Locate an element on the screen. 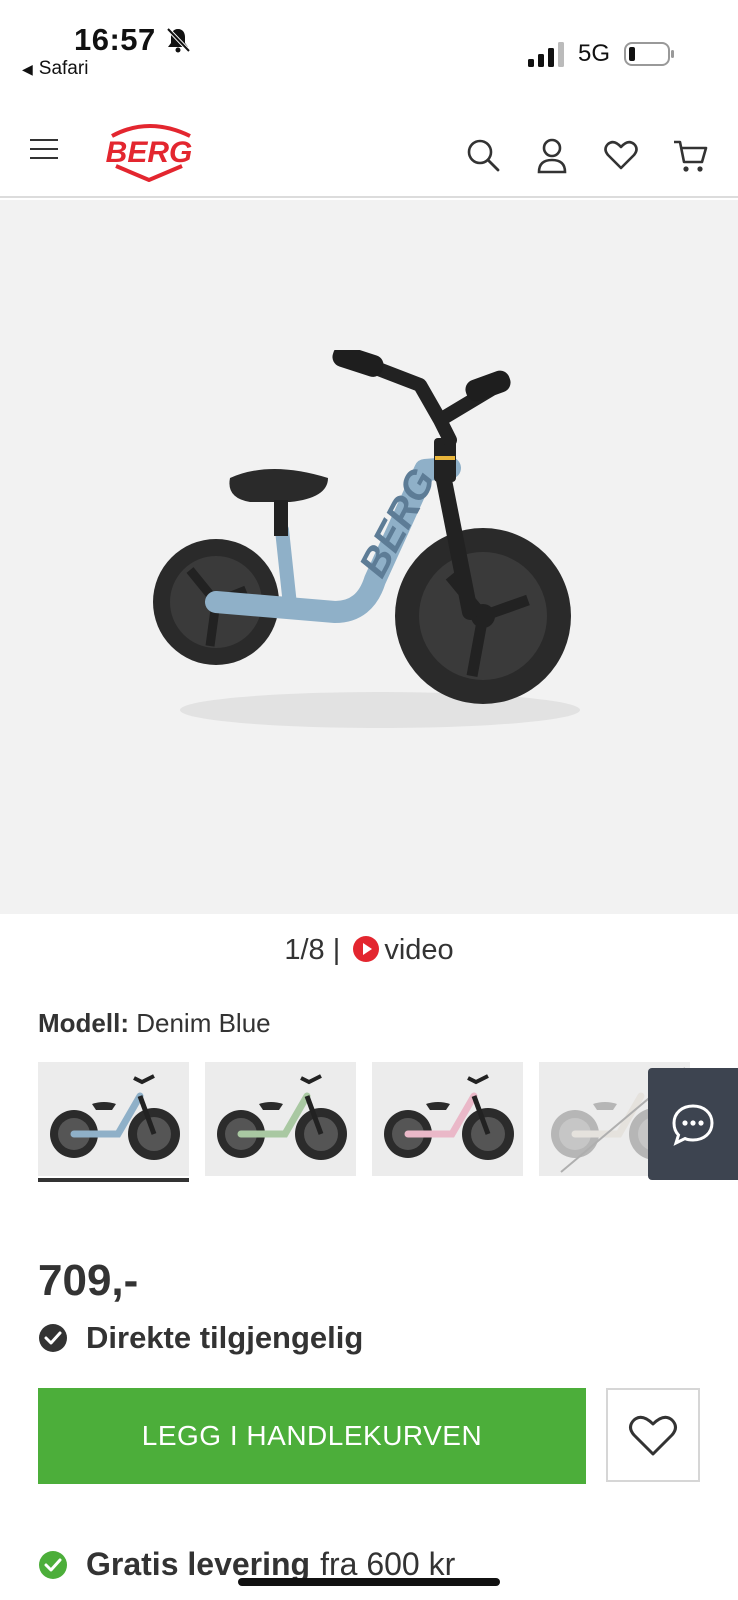  add-to-cart-button: LEGG I HANDLEKURVEN is located at coordinates (312, 1436).